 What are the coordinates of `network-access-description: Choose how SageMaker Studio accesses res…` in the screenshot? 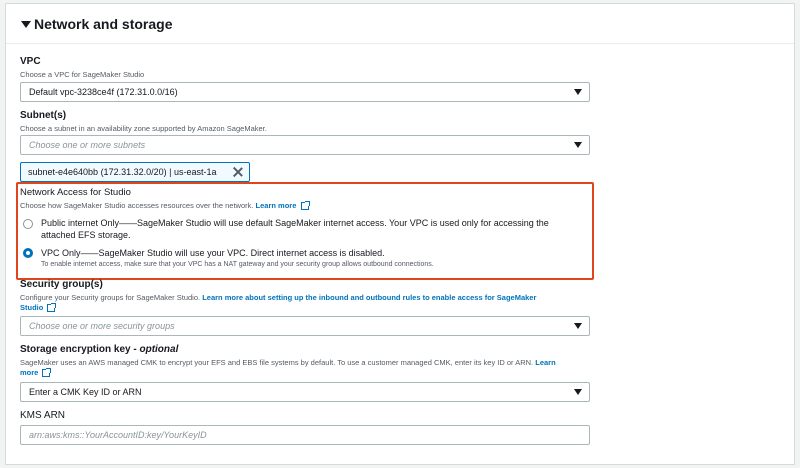 It's located at (165, 206).